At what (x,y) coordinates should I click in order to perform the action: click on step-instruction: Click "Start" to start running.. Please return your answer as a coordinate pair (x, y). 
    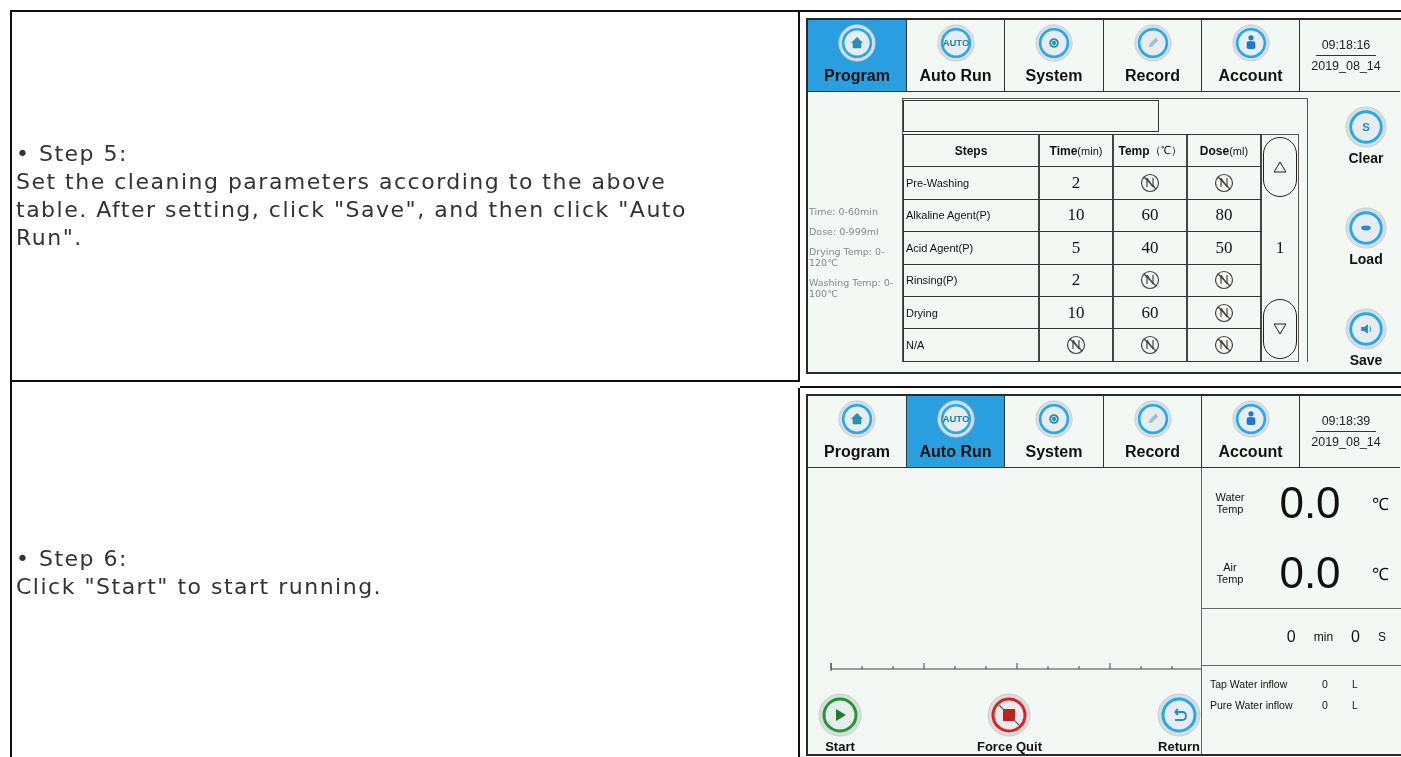
    Looking at the image, I should click on (200, 587).